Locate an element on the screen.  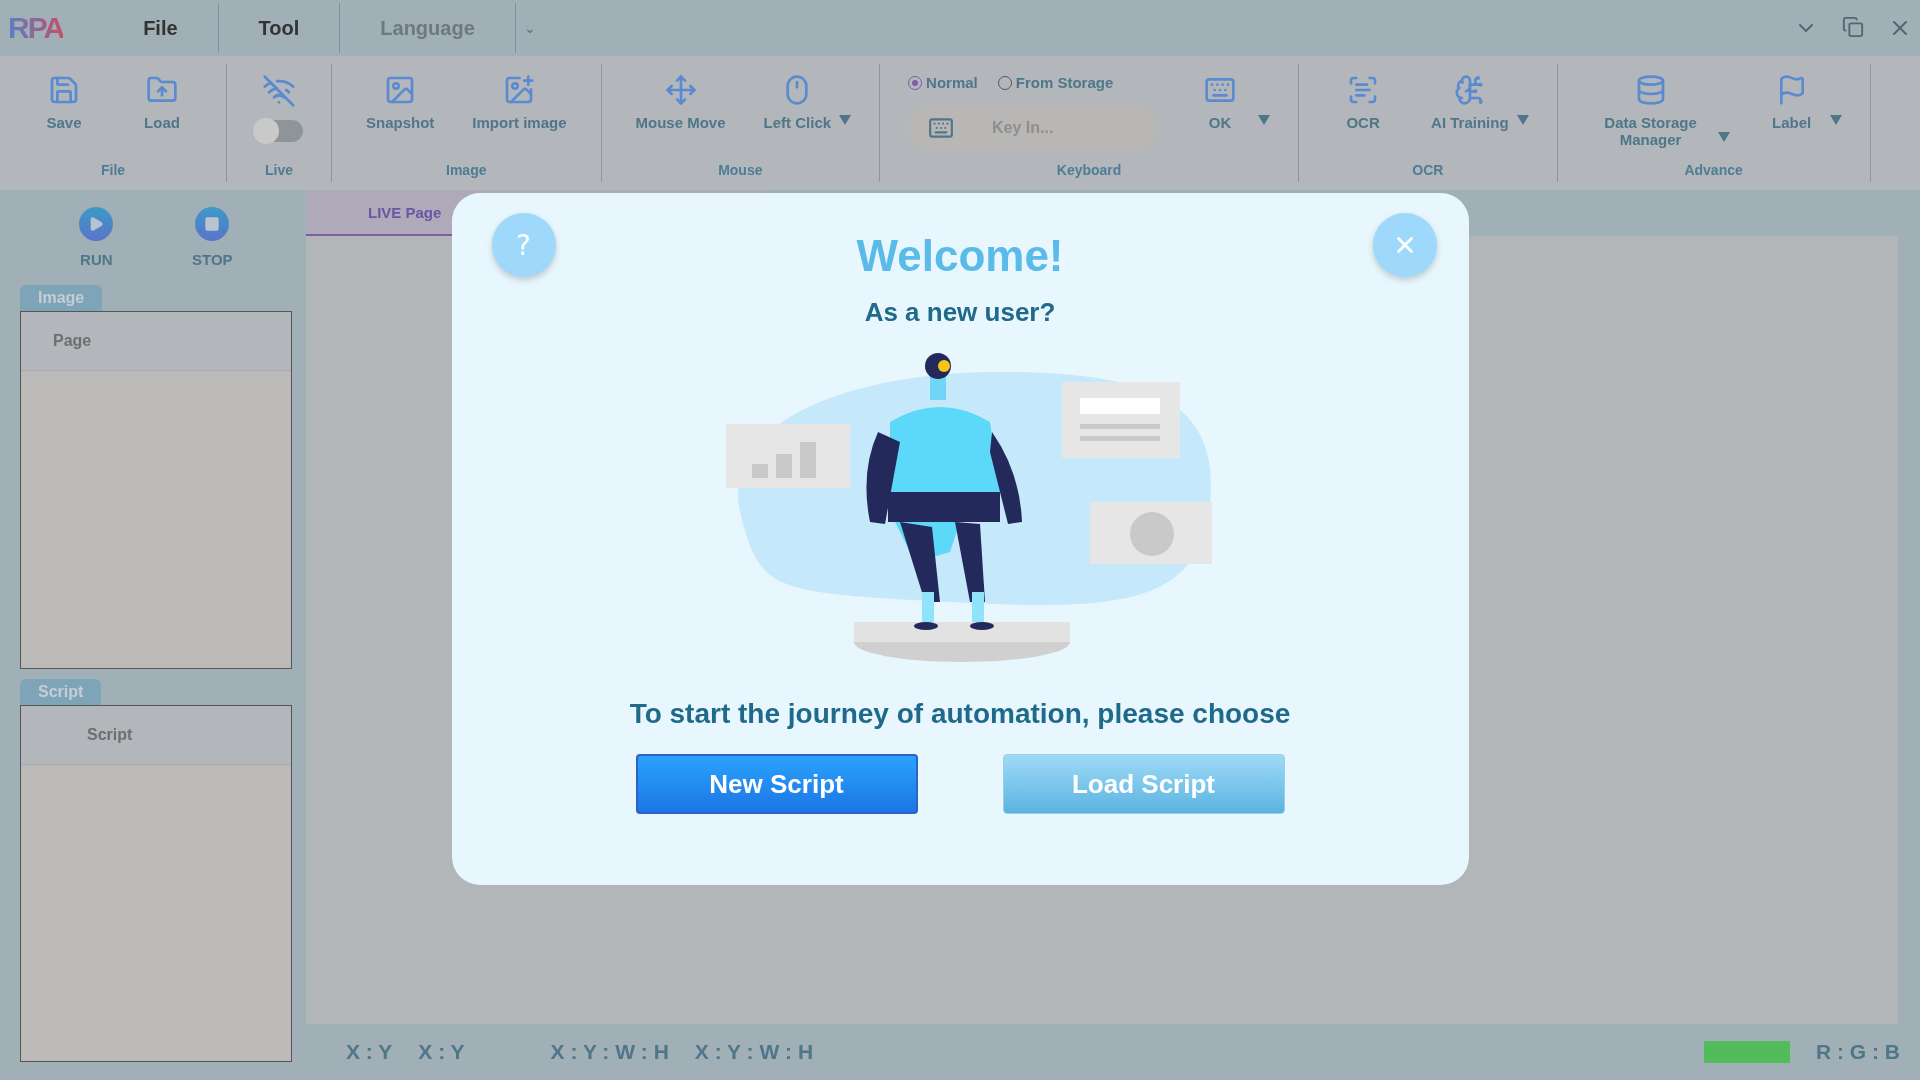
dialog-button: Load Script is located at coordinates (1143, 784).